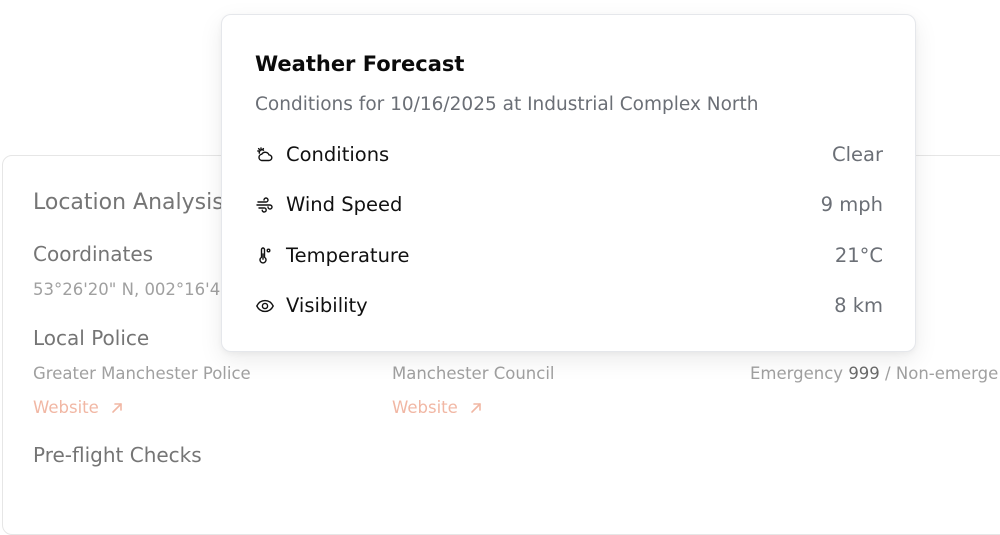  What do you see at coordinates (142, 373) in the screenshot?
I see `police-name: Greater Manchester Police` at bounding box center [142, 373].